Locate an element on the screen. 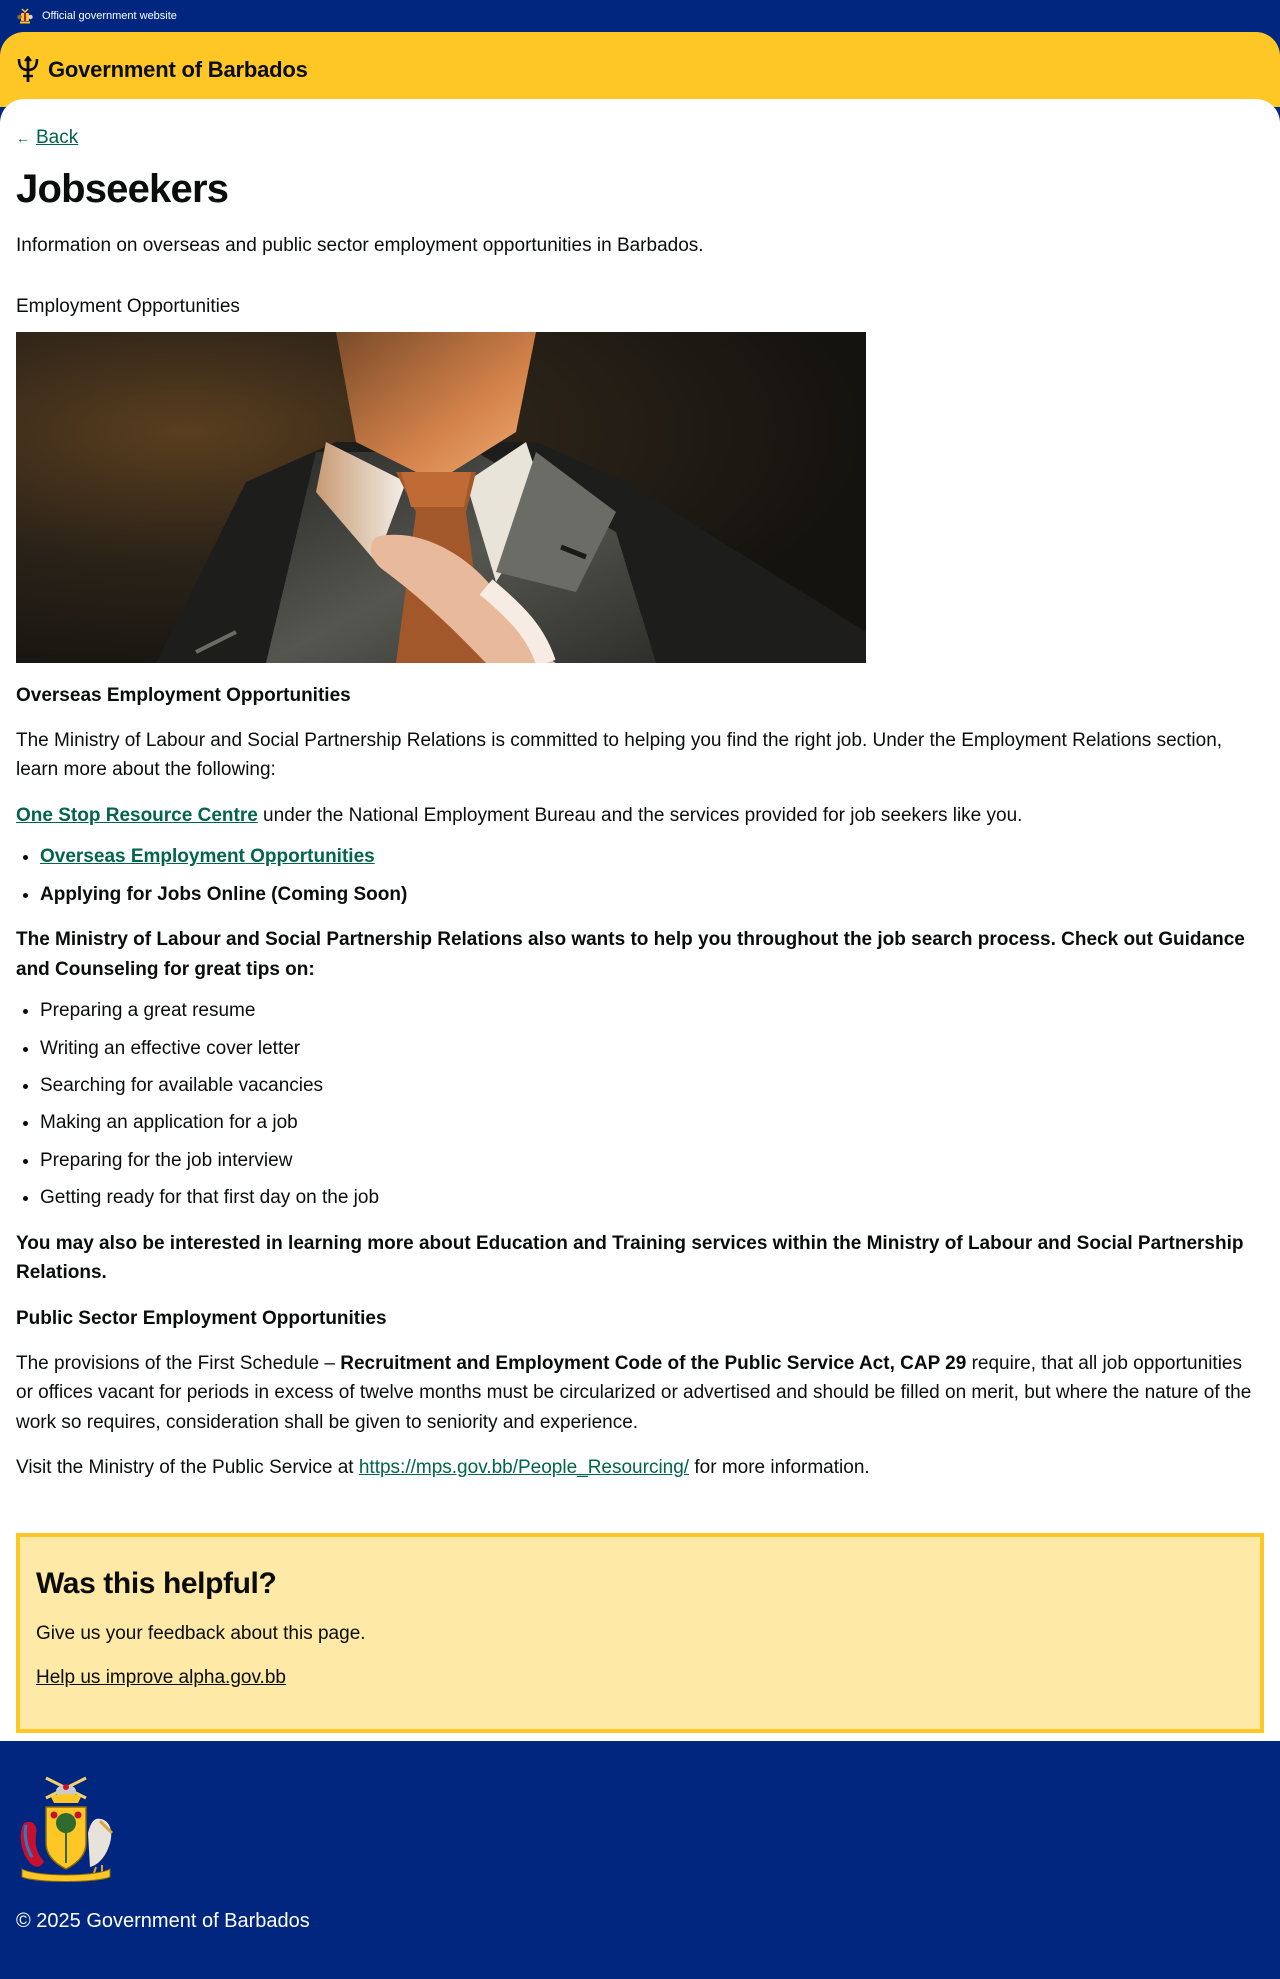 The image size is (1280, 1979). list-item: Preparing for the job interview is located at coordinates (652, 1160).